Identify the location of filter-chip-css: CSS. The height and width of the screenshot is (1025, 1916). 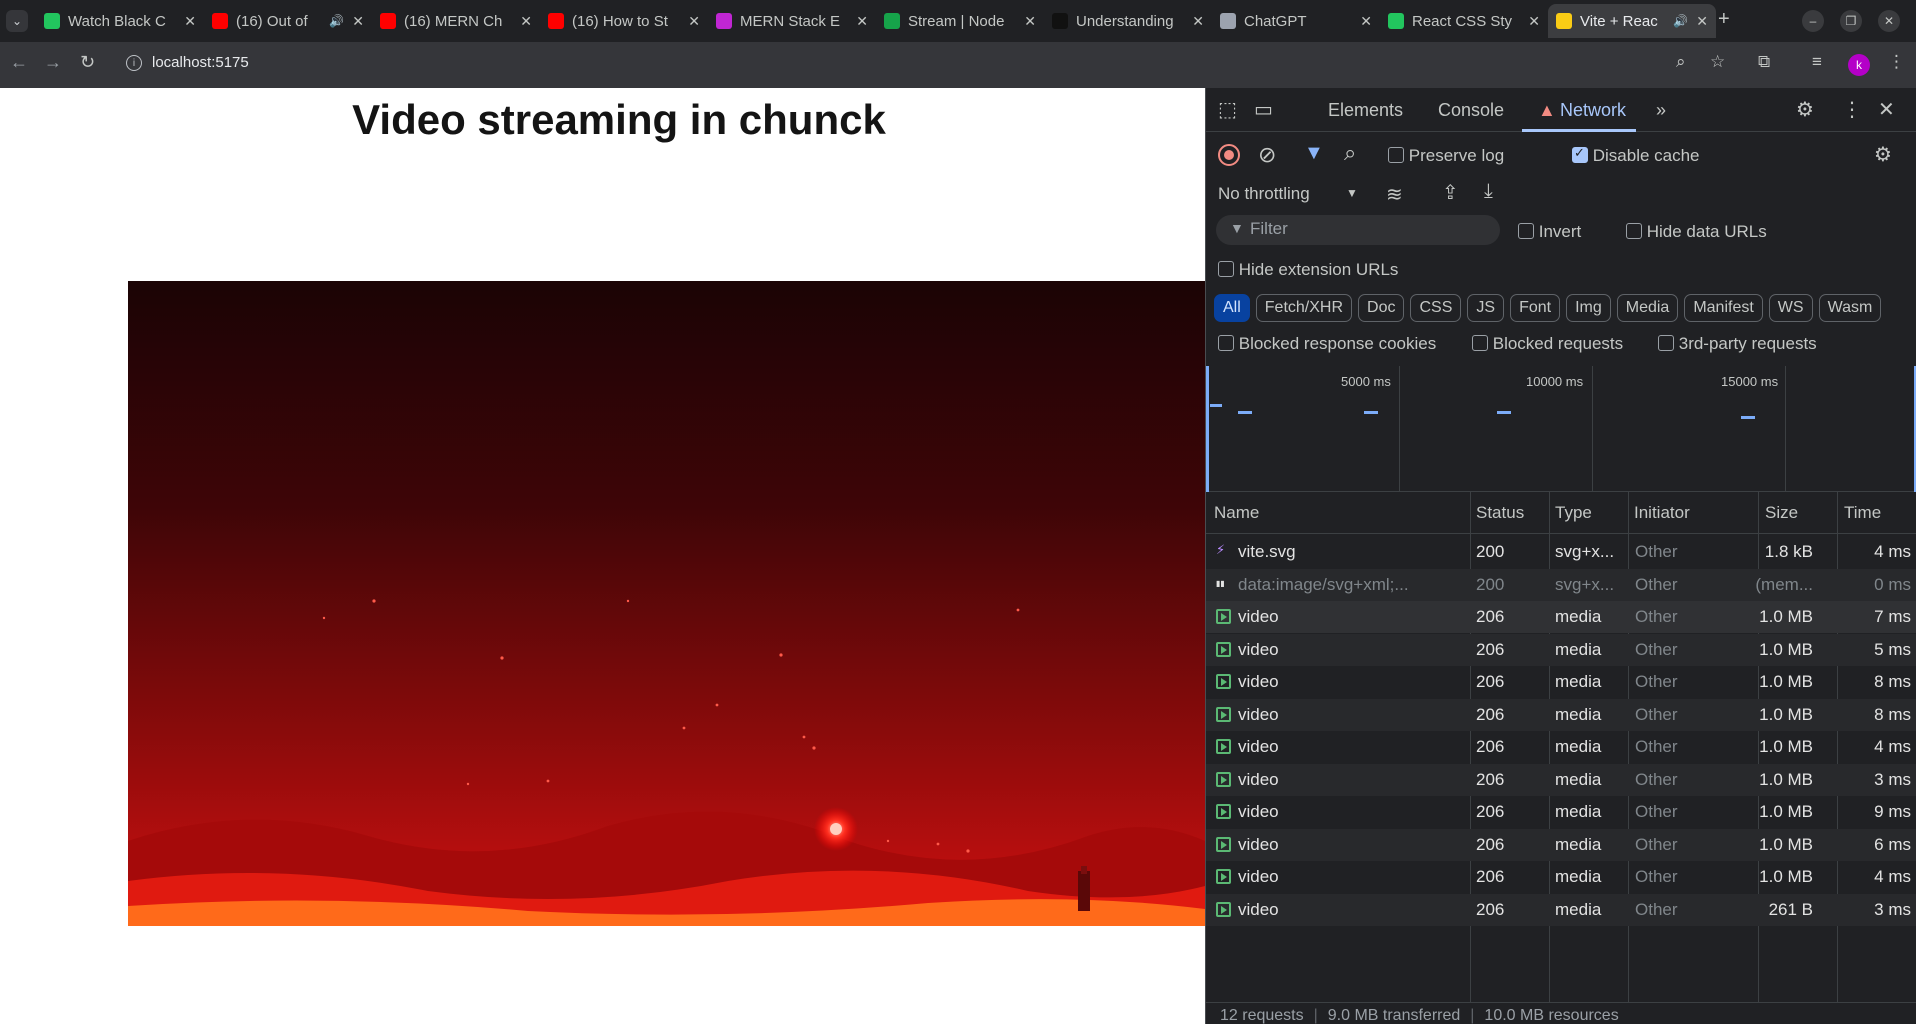
(1436, 308).